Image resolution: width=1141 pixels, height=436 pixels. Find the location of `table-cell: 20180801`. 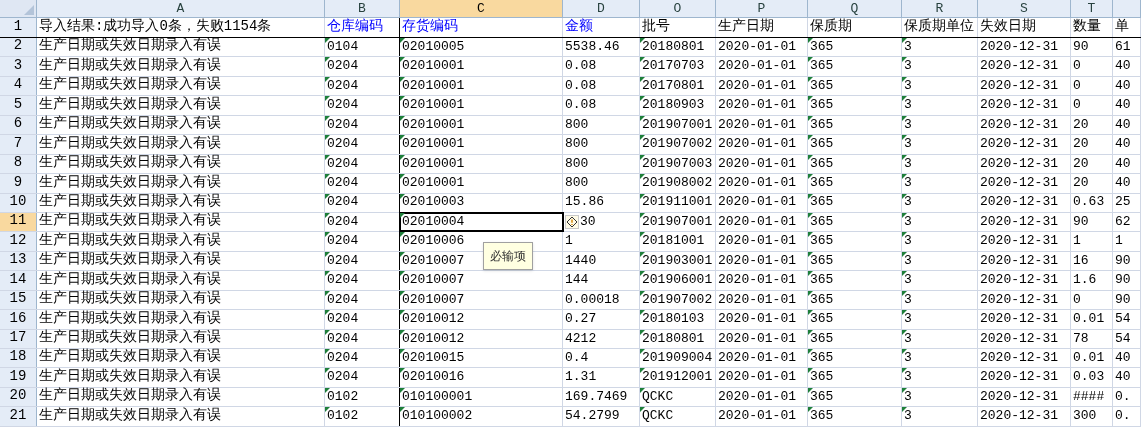

table-cell: 20180801 is located at coordinates (678, 338).